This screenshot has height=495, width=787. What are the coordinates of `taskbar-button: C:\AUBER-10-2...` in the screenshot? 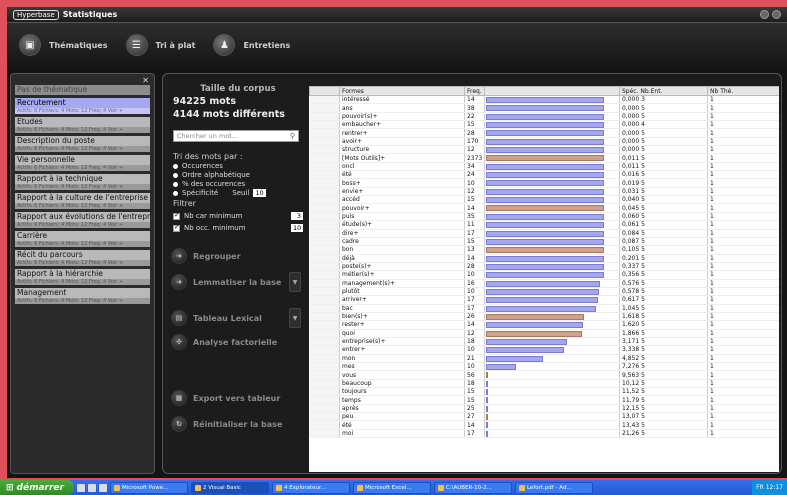 It's located at (472, 487).